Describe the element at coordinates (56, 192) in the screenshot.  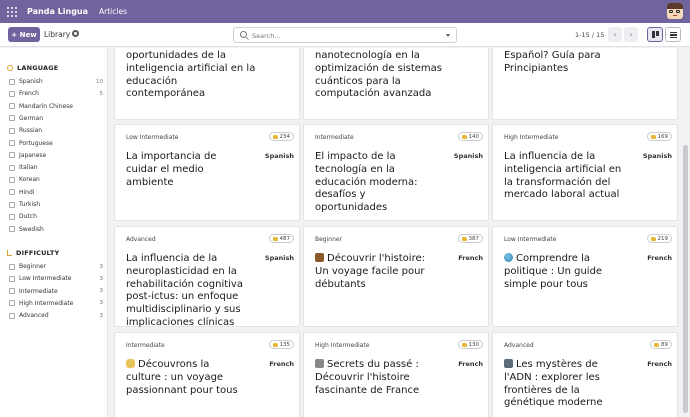
I see `facet-hindi: Hindi` at that location.